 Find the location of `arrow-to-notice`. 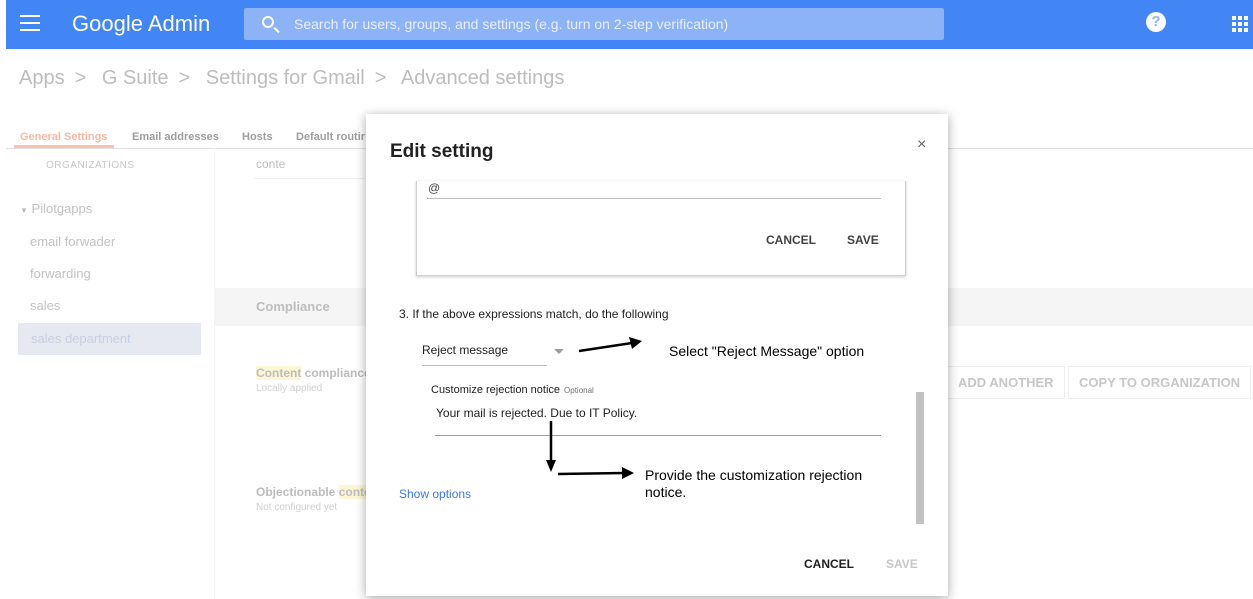

arrow-to-notice is located at coordinates (591, 473).